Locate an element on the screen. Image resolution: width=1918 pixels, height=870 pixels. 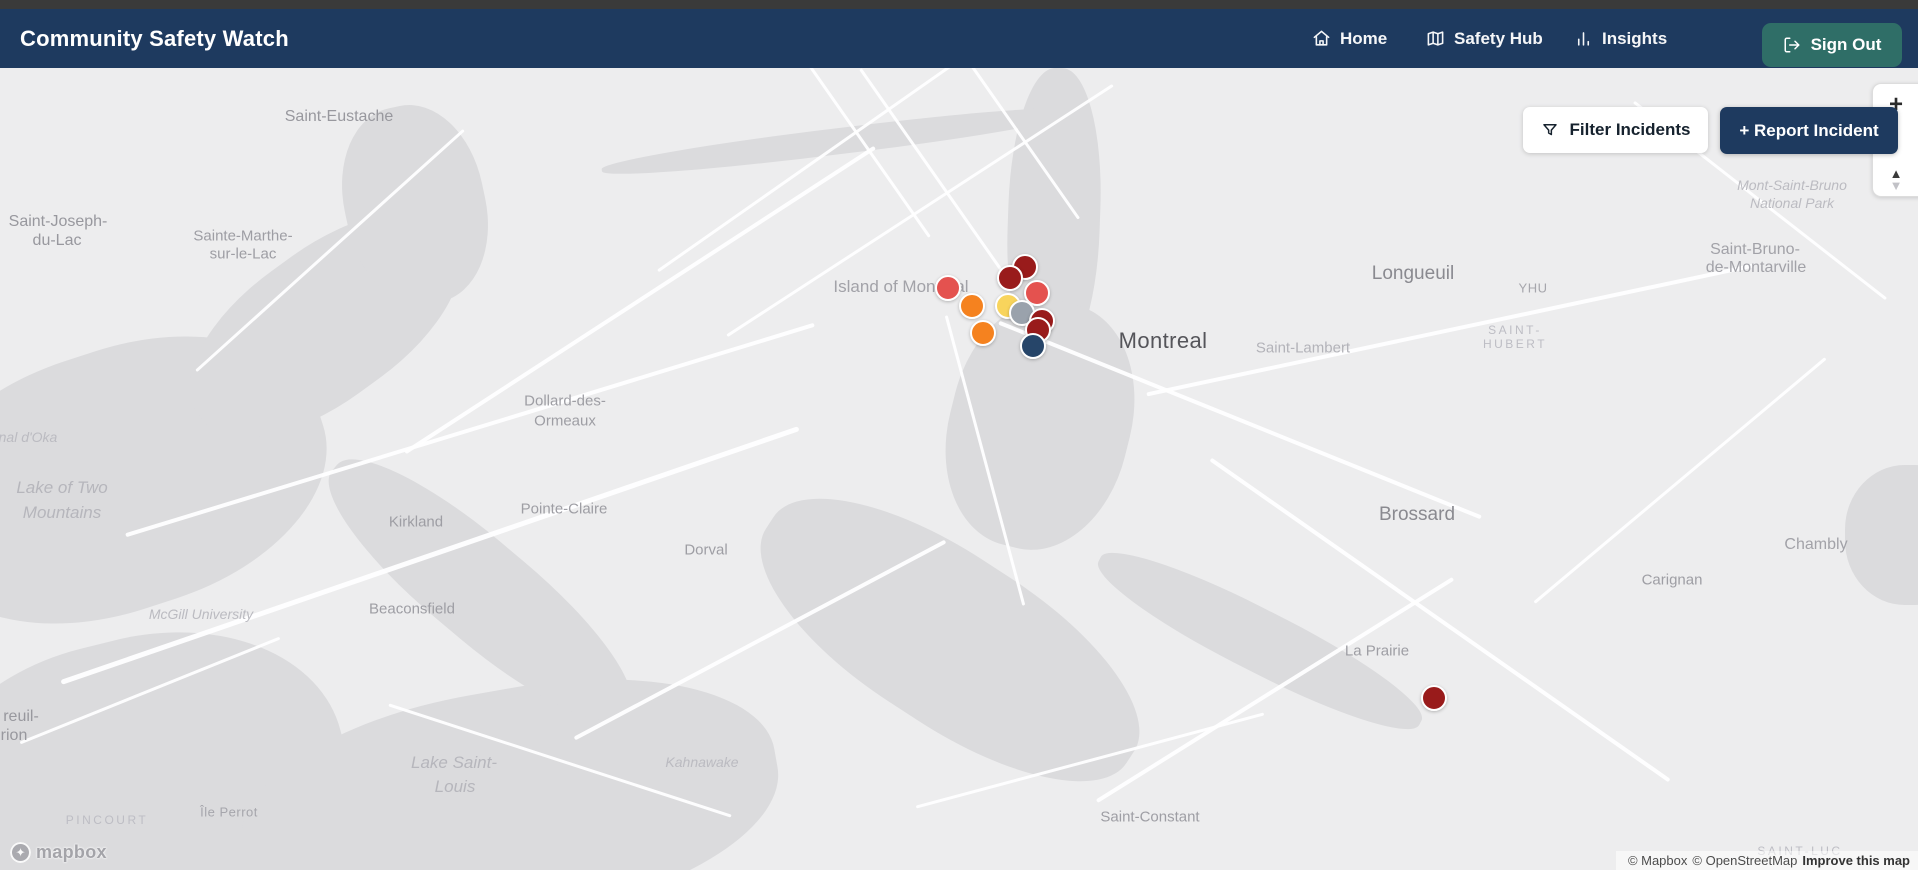
app-title: Community Safety Watch is located at coordinates (154, 38).